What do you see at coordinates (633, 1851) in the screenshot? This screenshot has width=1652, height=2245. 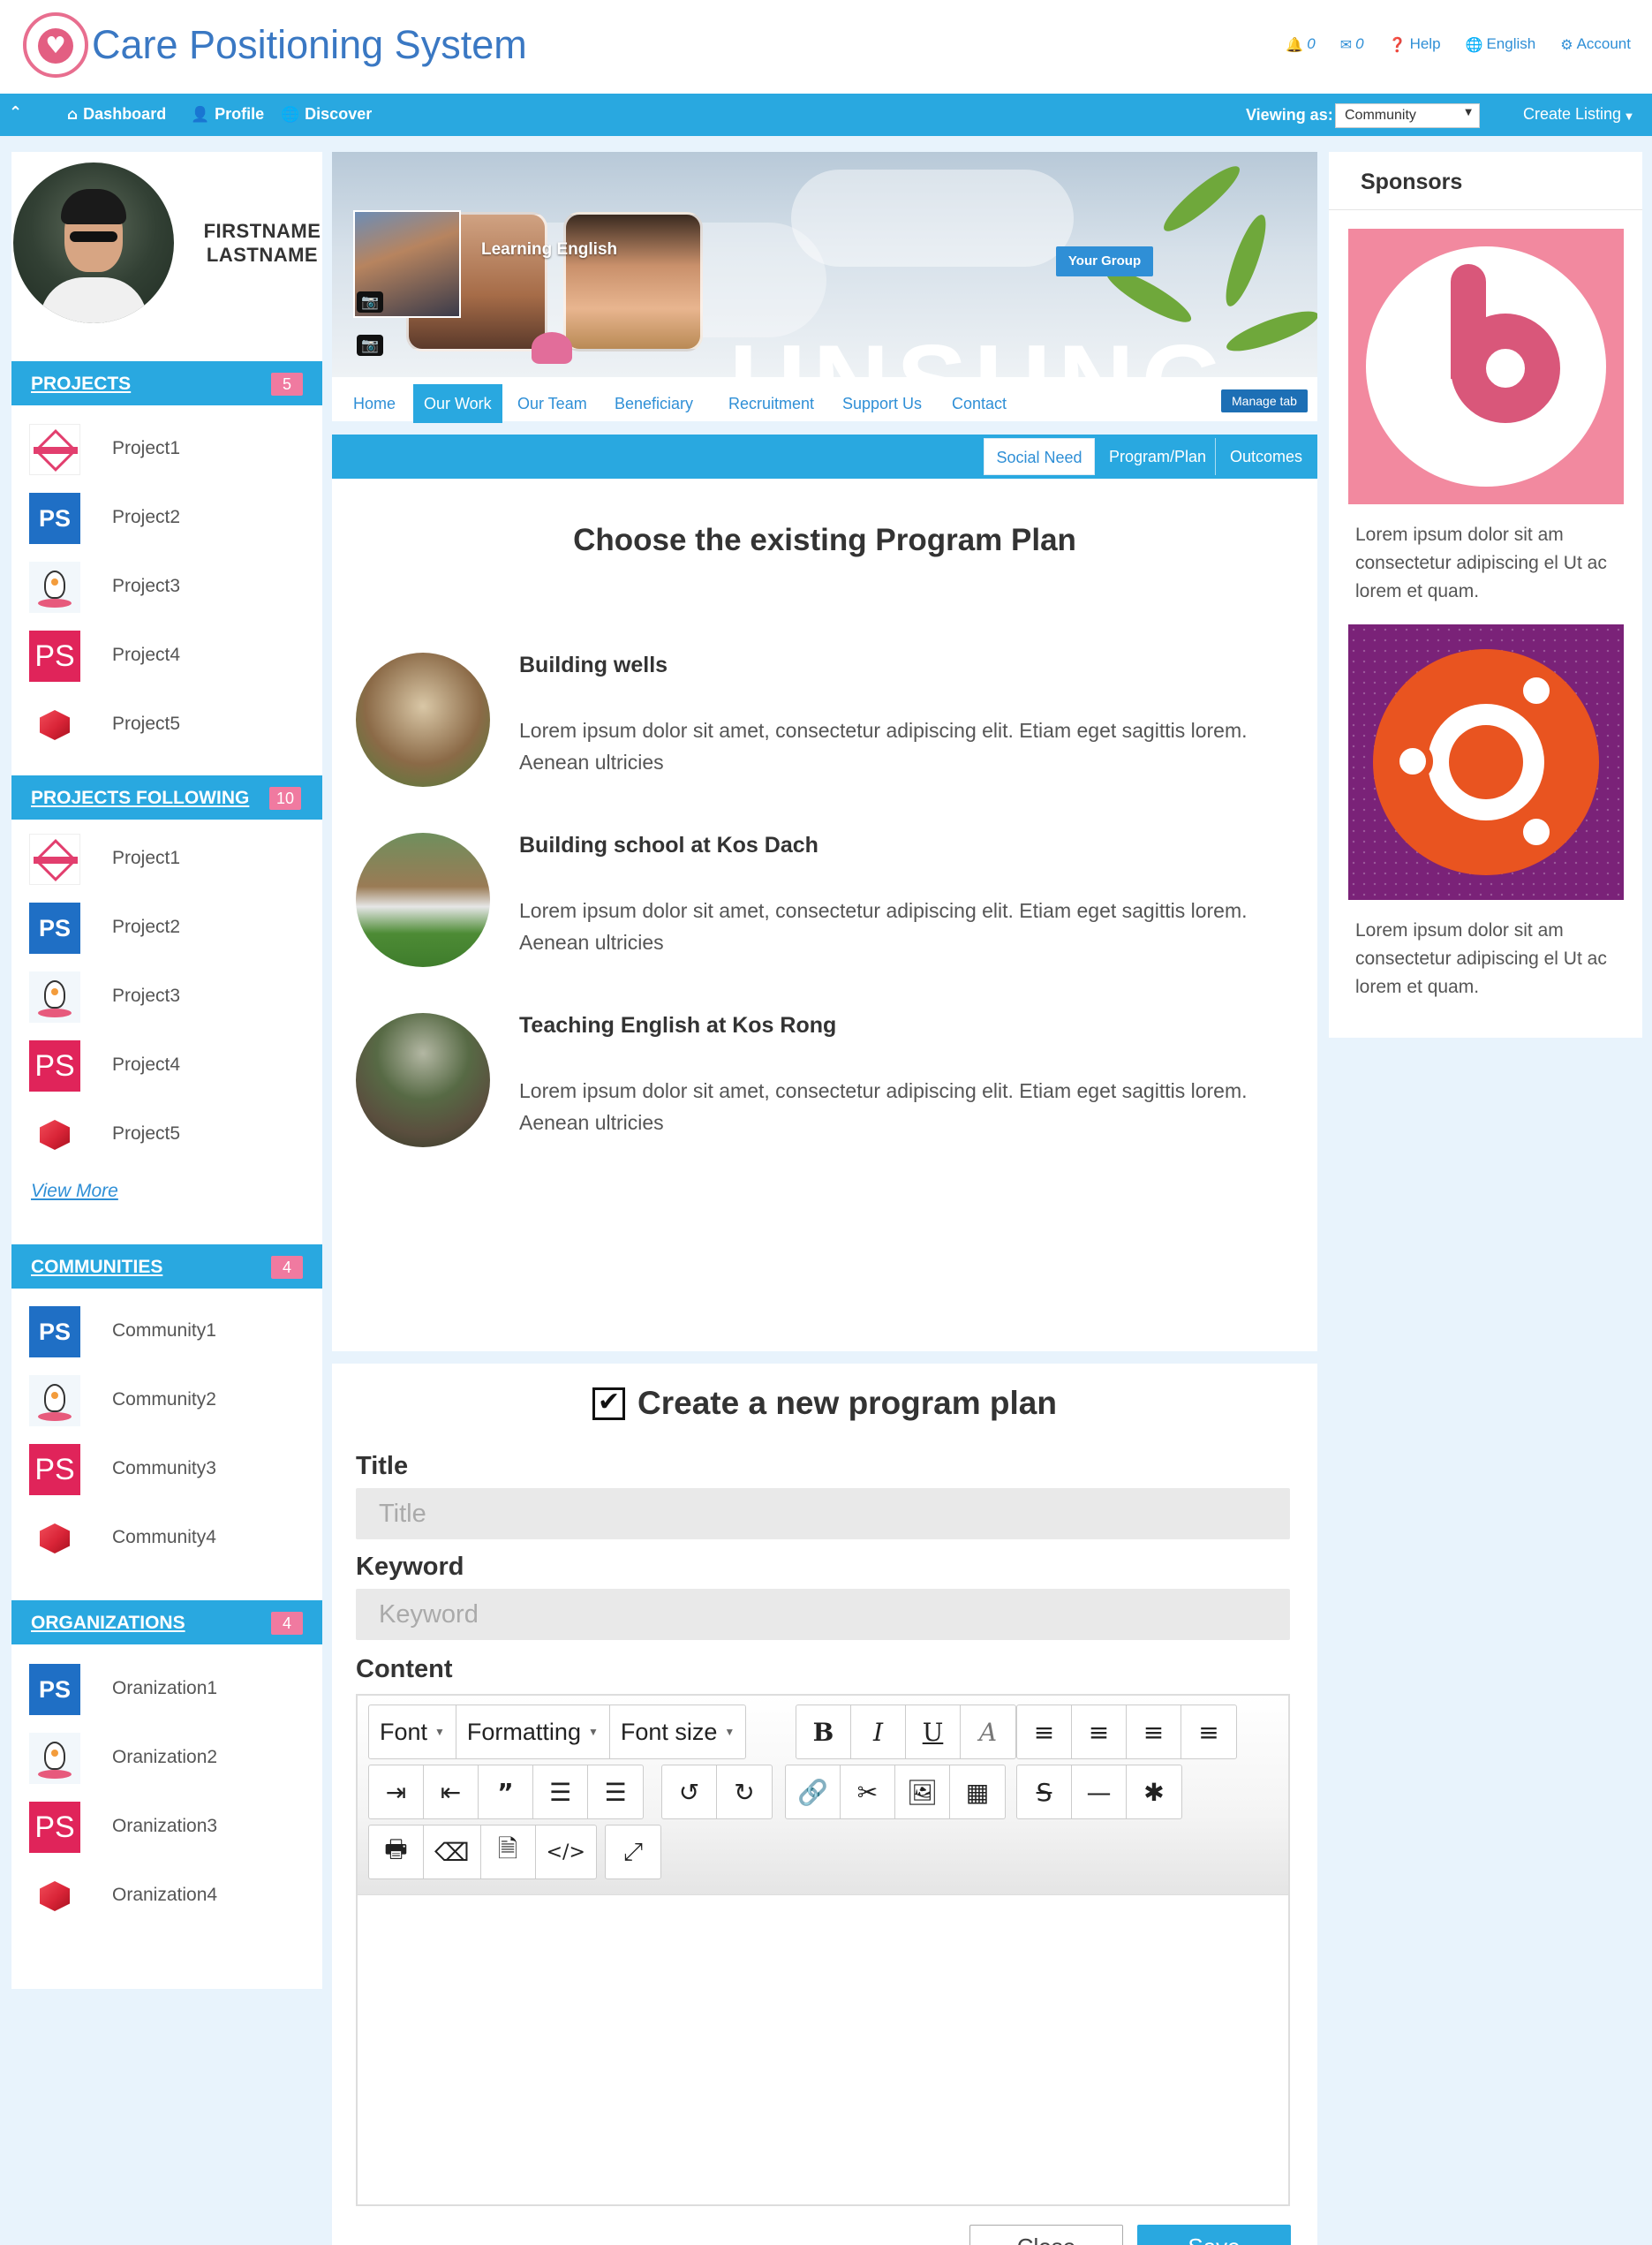 I see `fullscreen-icon: ⤢` at bounding box center [633, 1851].